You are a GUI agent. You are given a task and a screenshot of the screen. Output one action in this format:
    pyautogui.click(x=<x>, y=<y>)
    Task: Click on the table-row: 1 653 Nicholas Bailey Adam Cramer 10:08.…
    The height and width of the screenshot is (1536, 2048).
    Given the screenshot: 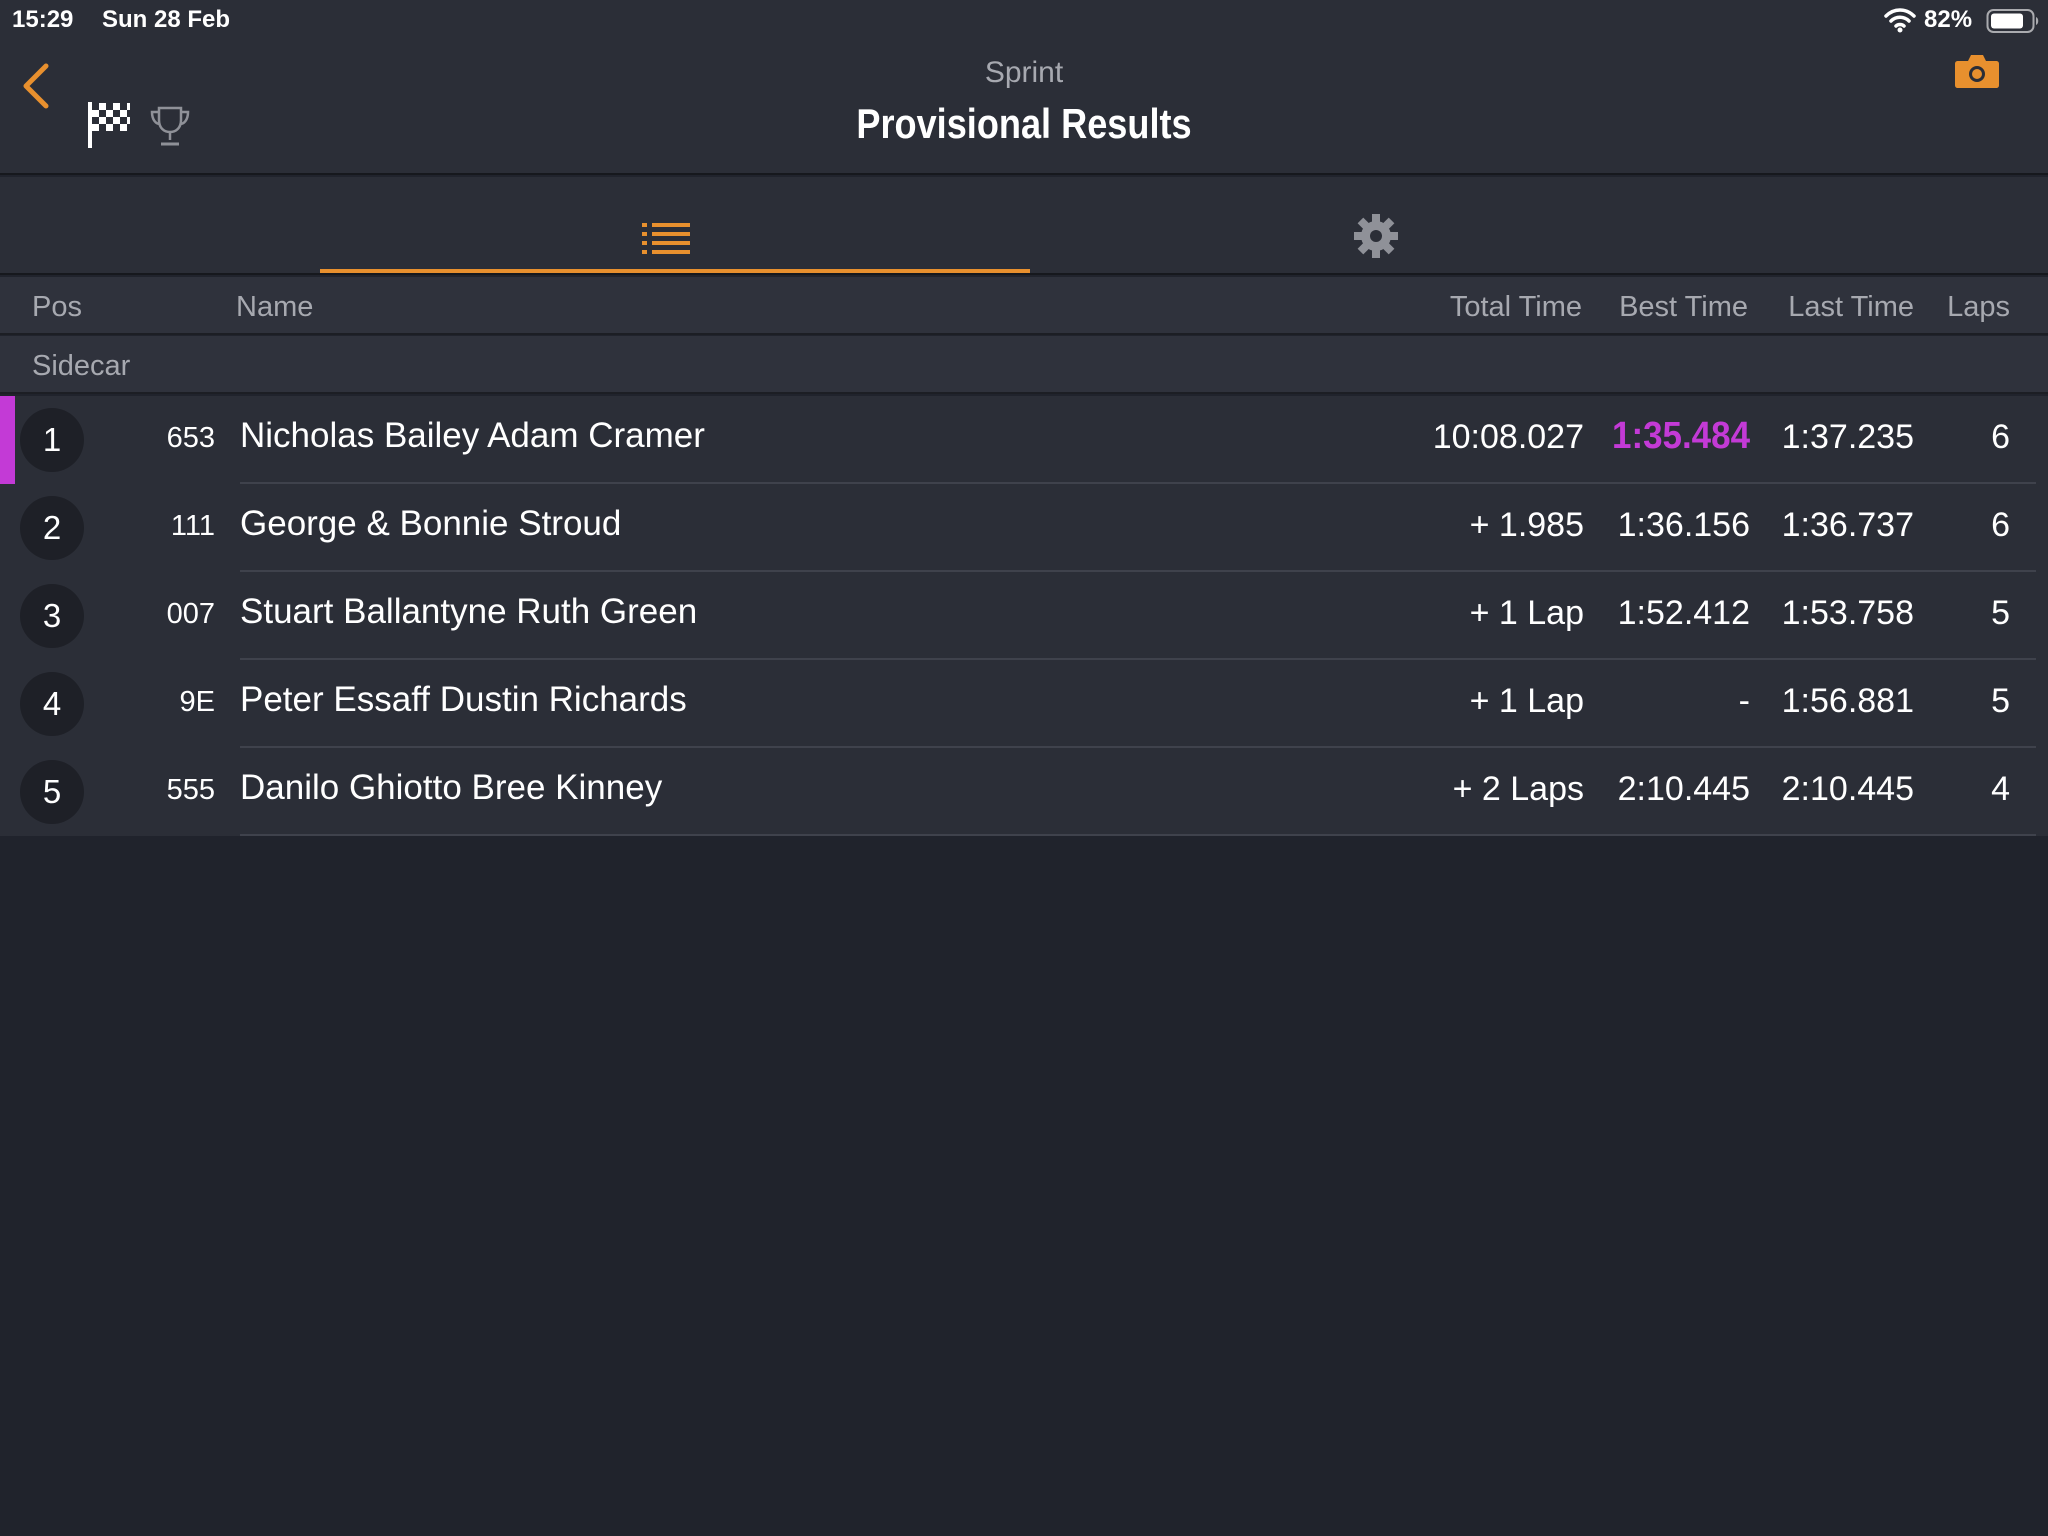 What is the action you would take?
    pyautogui.click(x=1024, y=440)
    